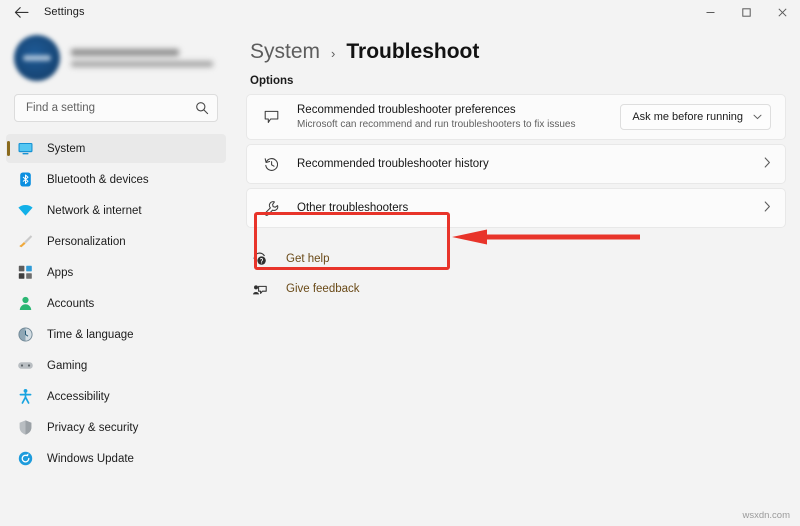  I want to click on person-icon, so click(25, 304).